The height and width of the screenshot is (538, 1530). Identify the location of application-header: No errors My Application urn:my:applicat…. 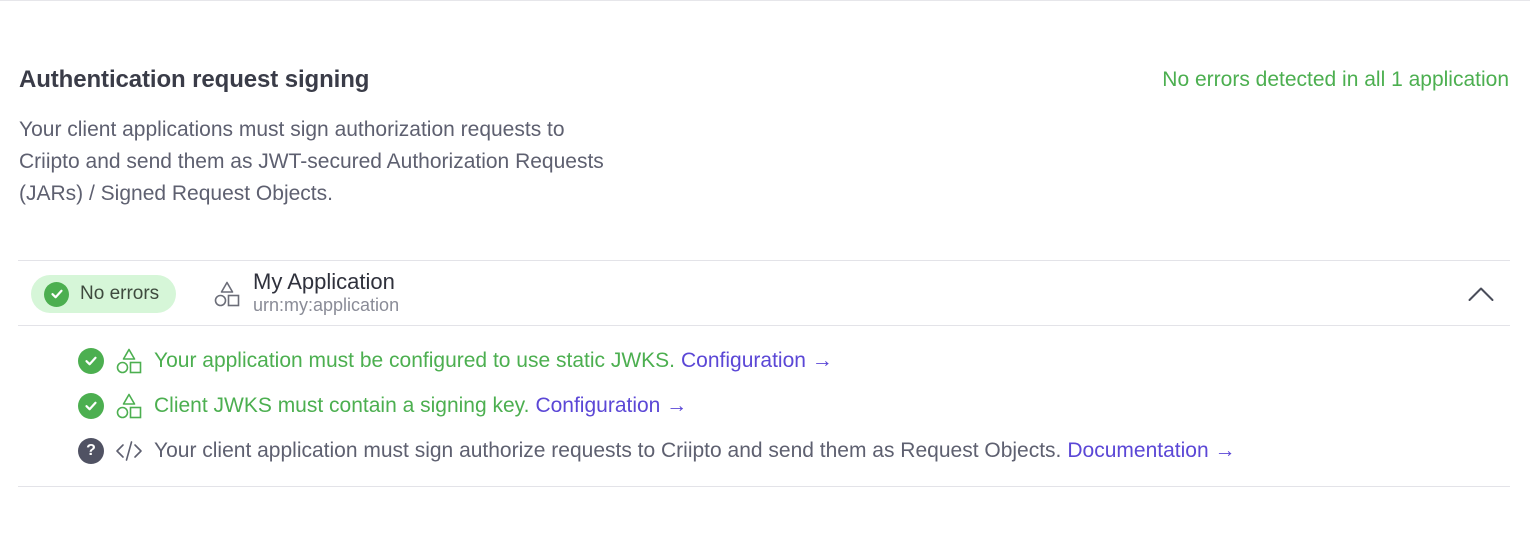
(764, 293).